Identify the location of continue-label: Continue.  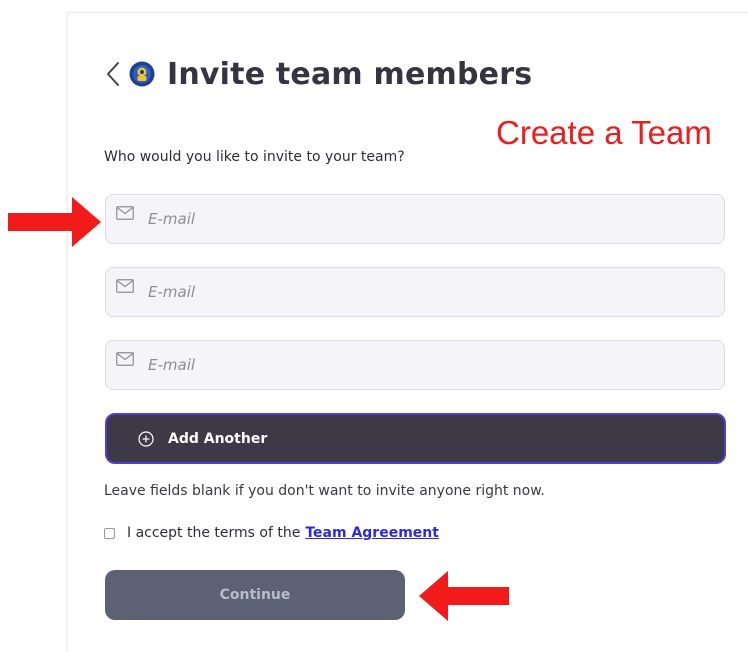
(255, 595).